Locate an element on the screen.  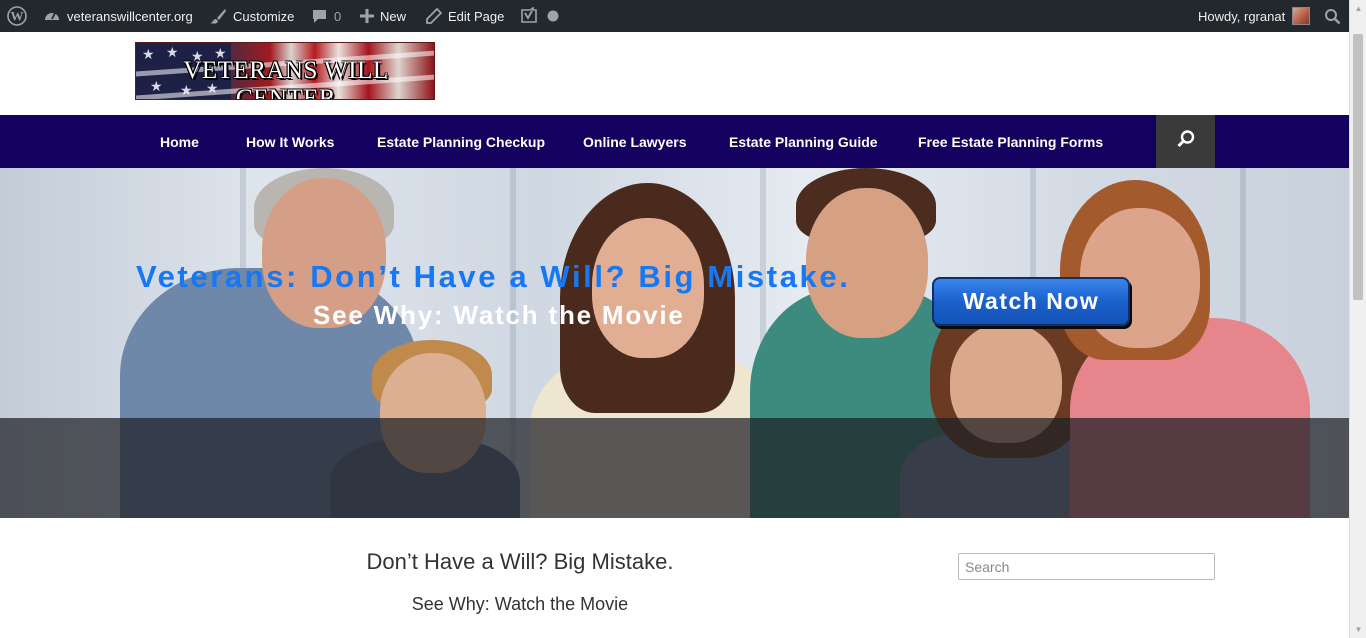
nav-search-button is located at coordinates (1185, 141).